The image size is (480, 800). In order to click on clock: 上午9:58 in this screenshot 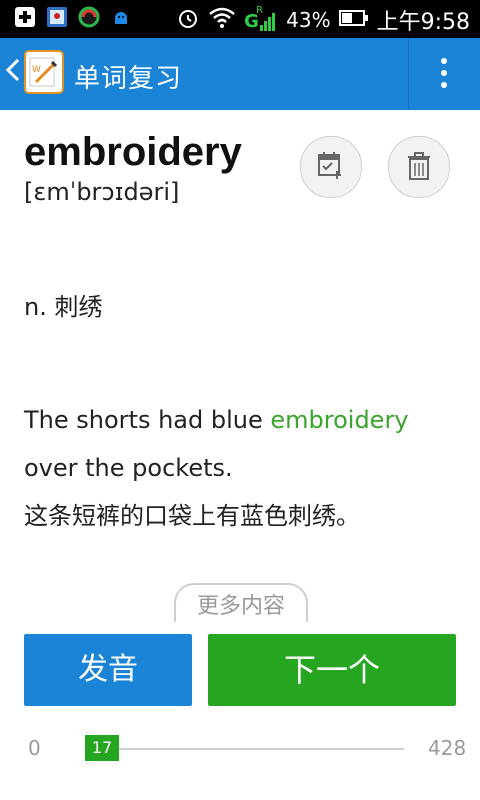, I will do `click(423, 22)`.